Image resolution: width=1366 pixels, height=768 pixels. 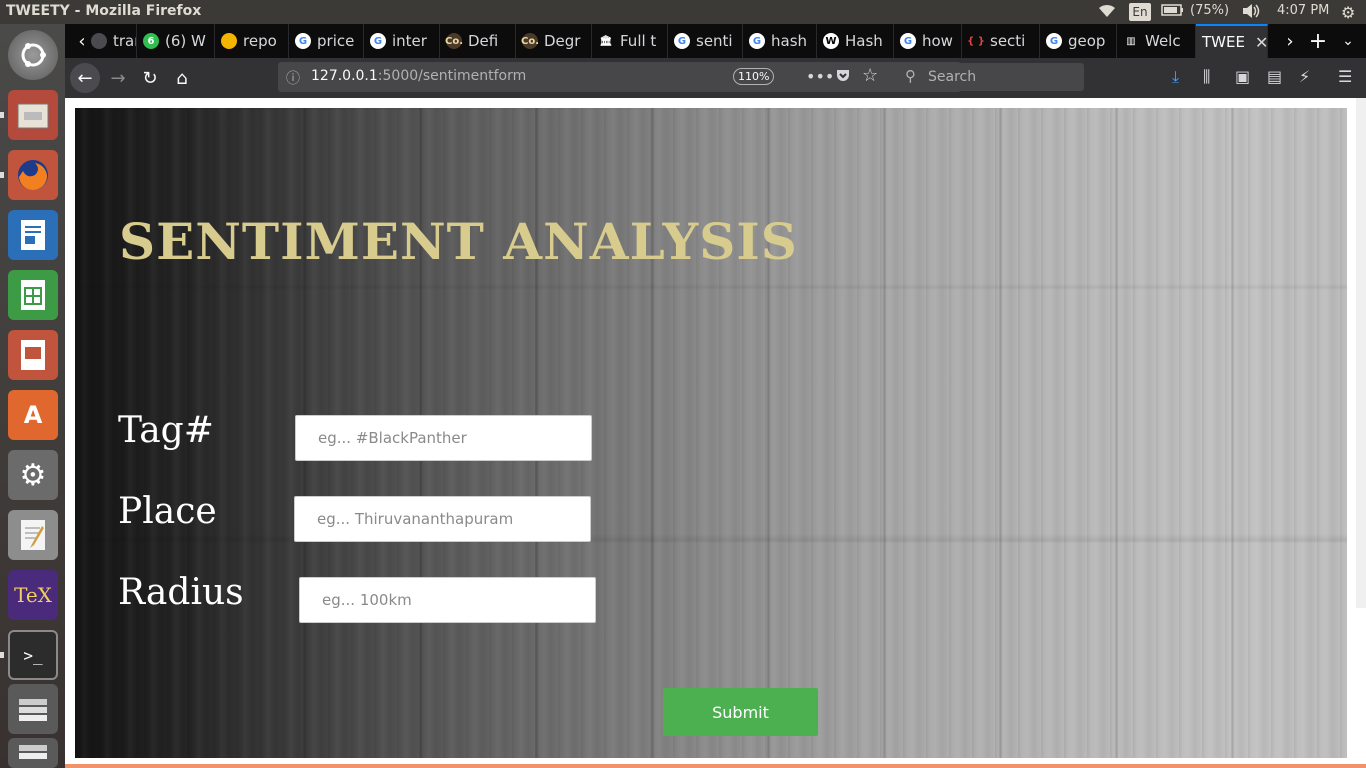 What do you see at coordinates (740, 712) in the screenshot?
I see `submit-button: Submit` at bounding box center [740, 712].